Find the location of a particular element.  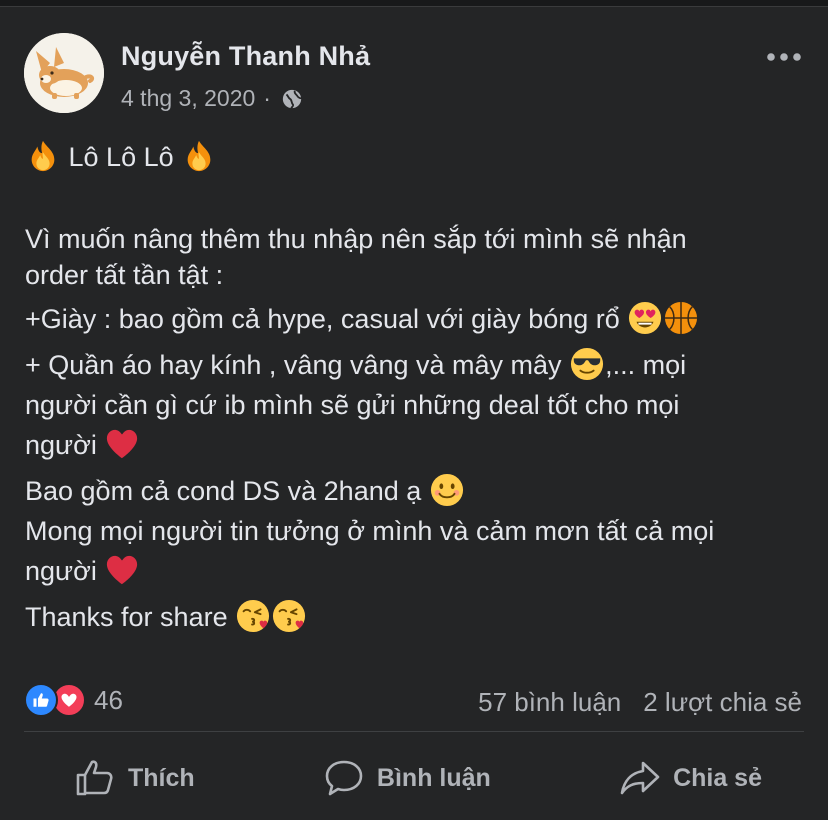

action-bar: Thích Bình luận Chia sẻ is located at coordinates (414, 778).